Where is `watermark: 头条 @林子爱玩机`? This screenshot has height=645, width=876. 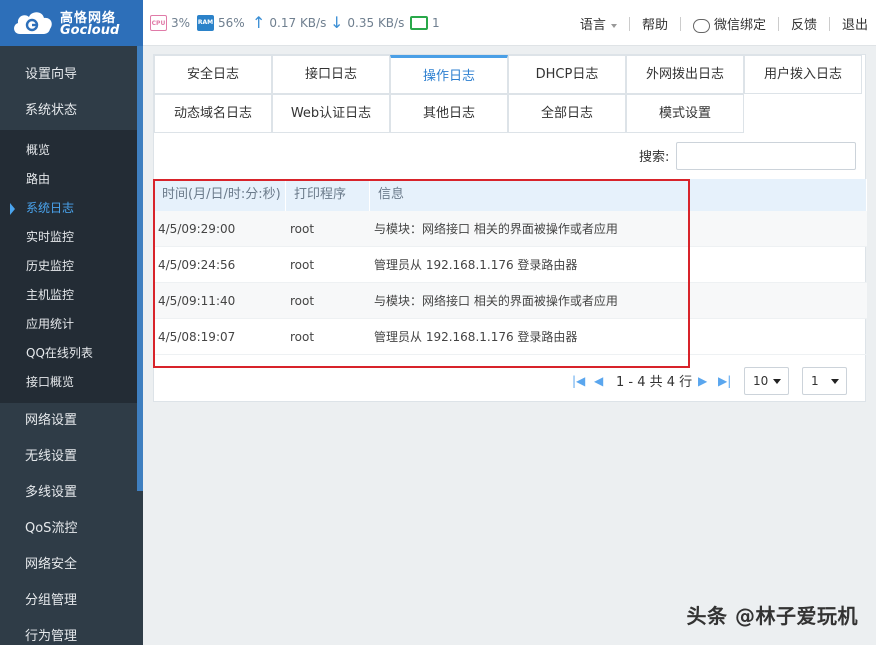
watermark: 头条 @林子爱玩机 is located at coordinates (772, 616).